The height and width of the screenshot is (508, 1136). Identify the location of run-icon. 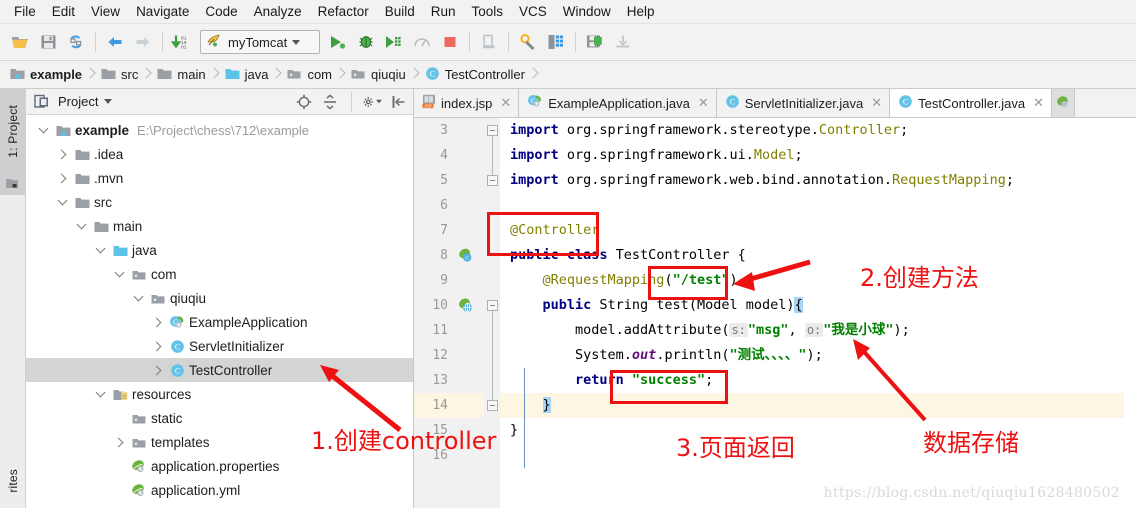
(338, 42).